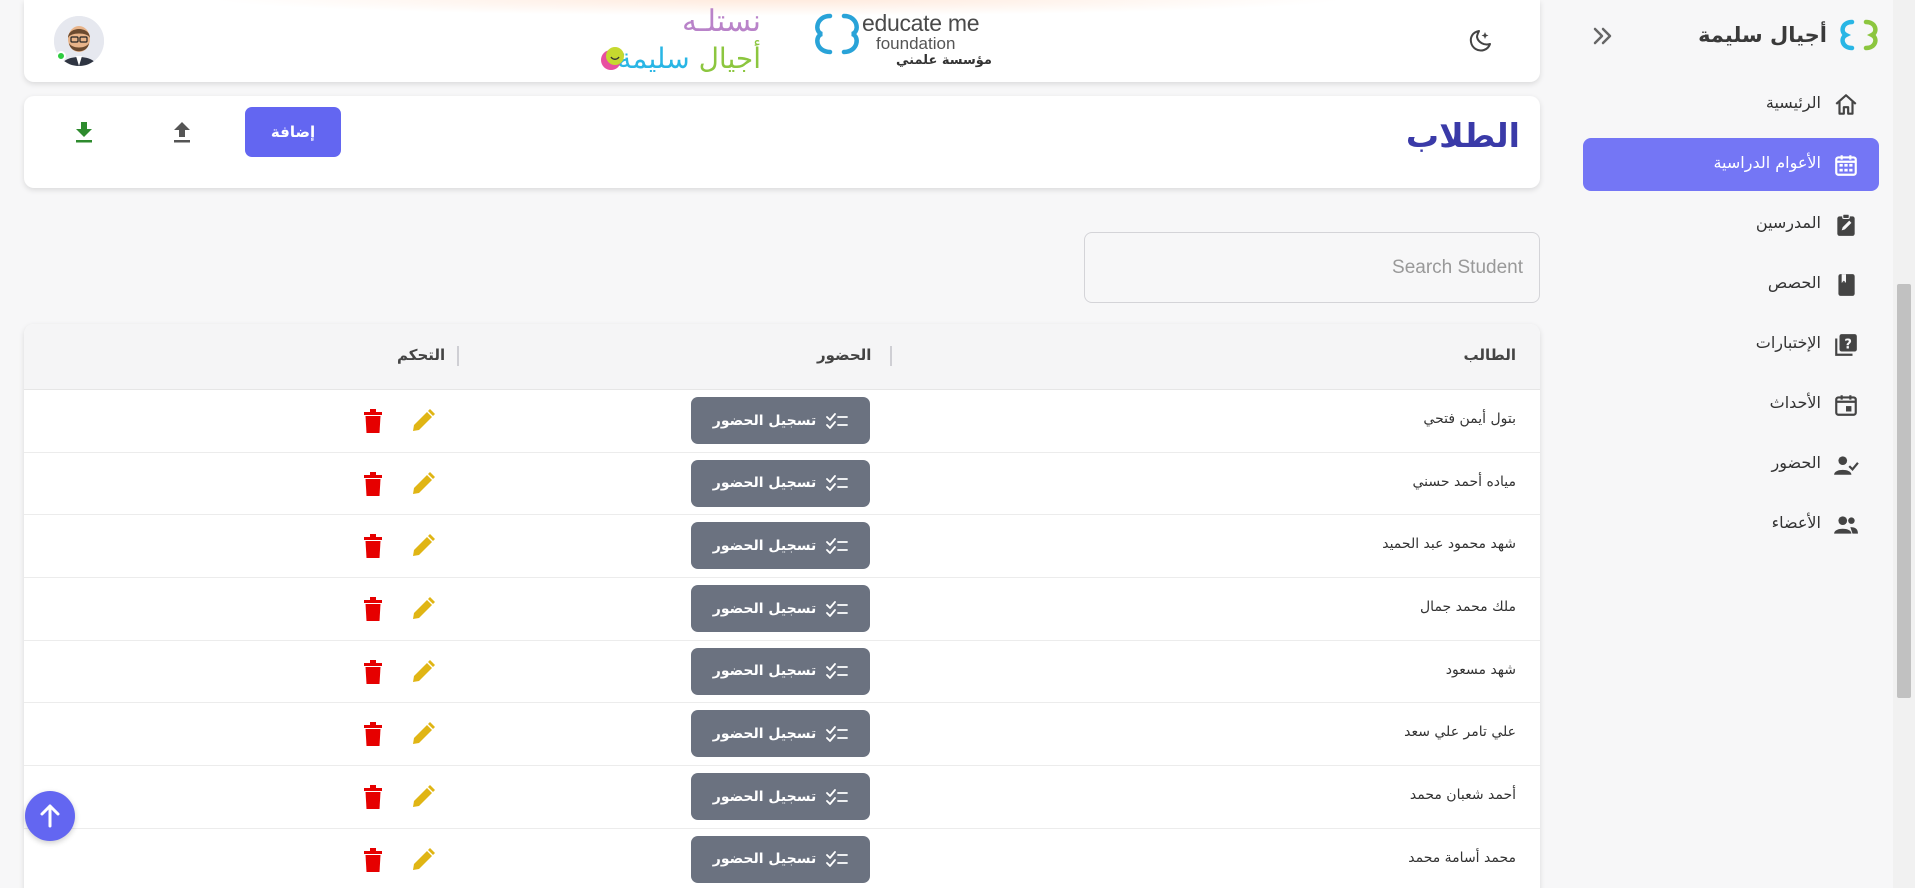 This screenshot has width=1915, height=888. What do you see at coordinates (1846, 224) in the screenshot?
I see `clipboard-edit-icon` at bounding box center [1846, 224].